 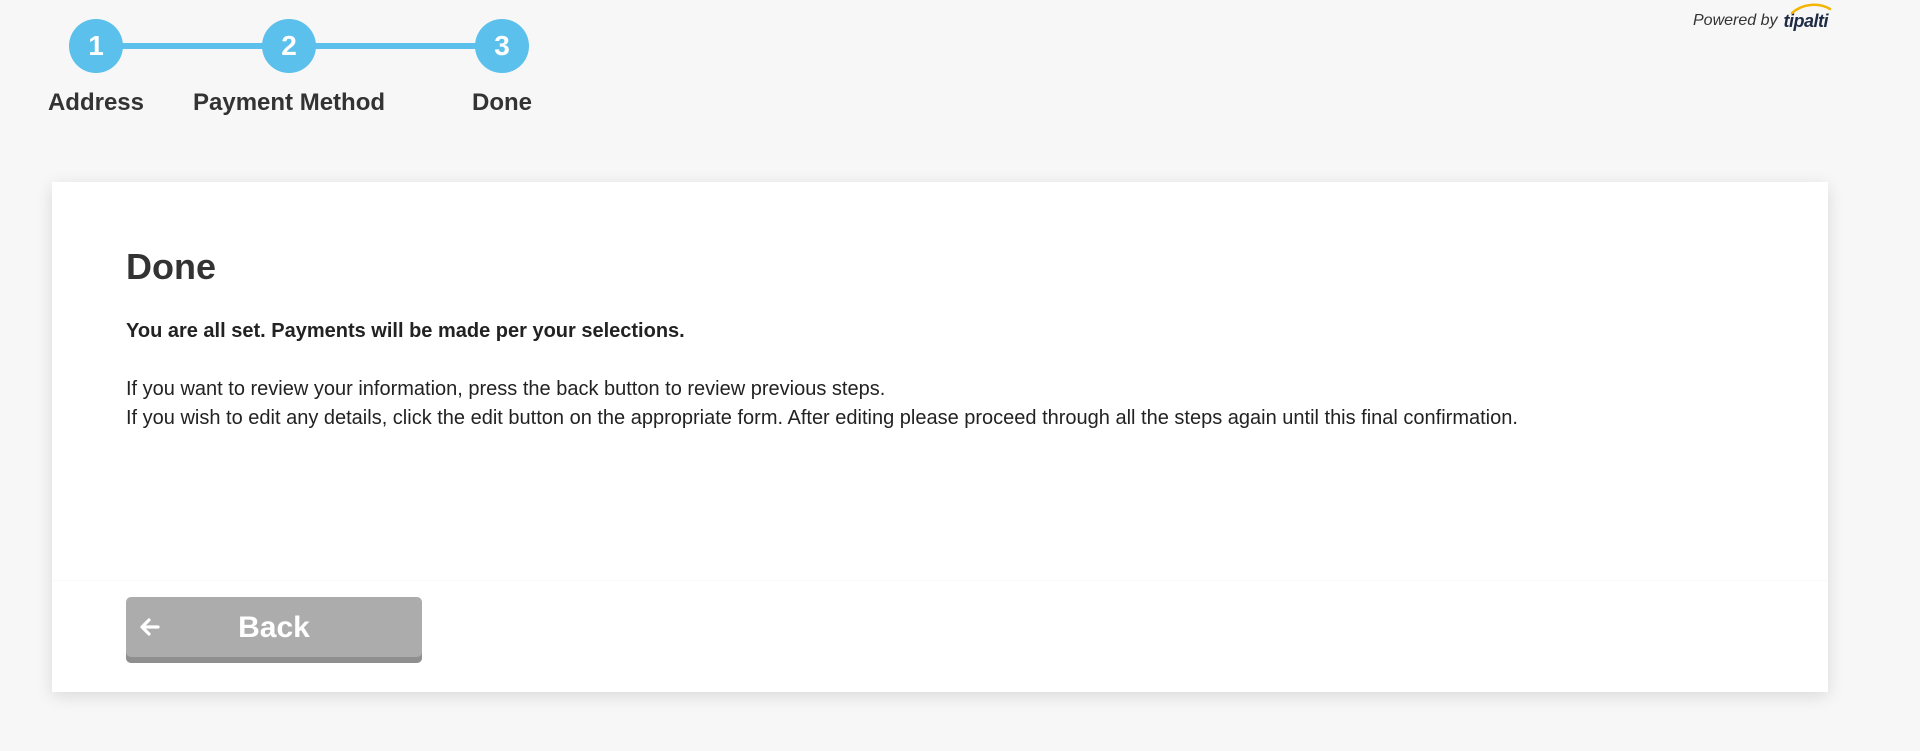 I want to click on step-number-circle: 1, so click(x=96, y=46).